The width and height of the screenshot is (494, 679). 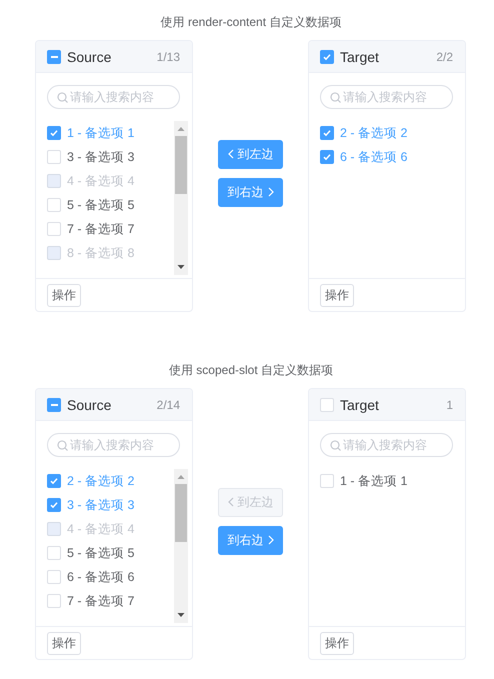 I want to click on selection-count: 1, so click(x=449, y=405).